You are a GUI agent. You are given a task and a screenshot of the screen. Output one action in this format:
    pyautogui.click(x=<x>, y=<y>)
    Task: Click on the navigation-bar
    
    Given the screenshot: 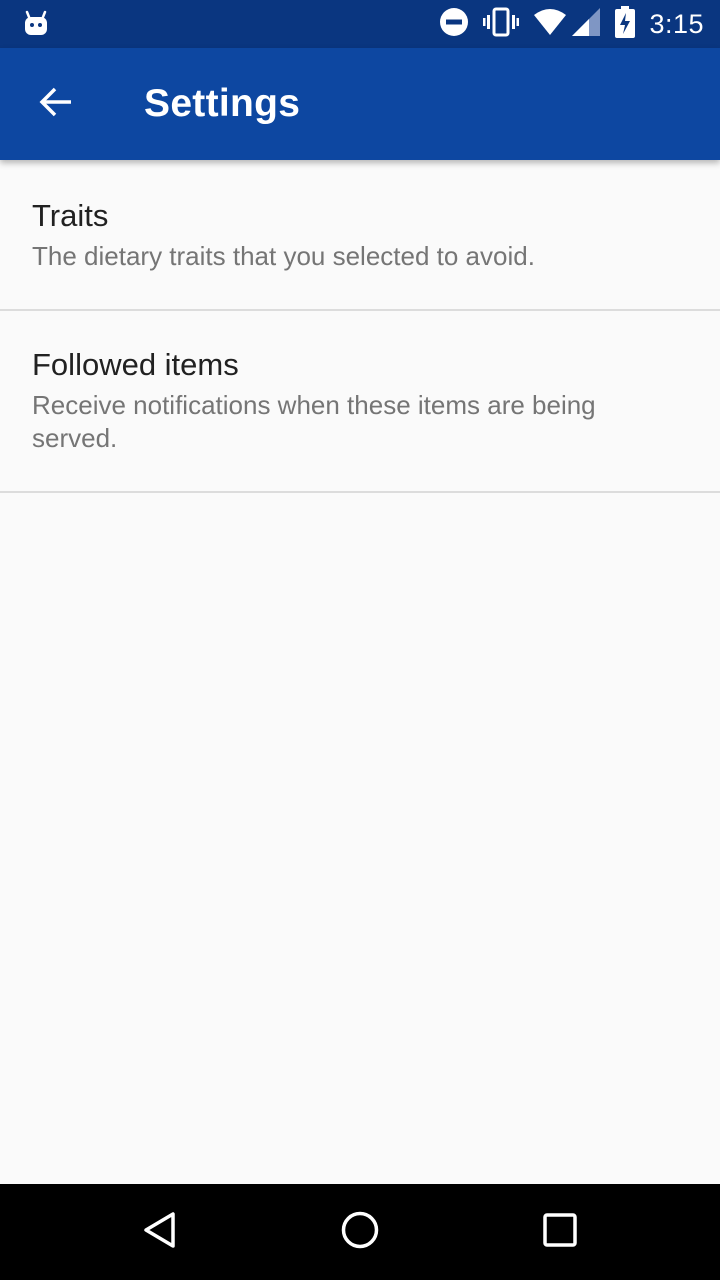 What is the action you would take?
    pyautogui.click(x=360, y=1232)
    